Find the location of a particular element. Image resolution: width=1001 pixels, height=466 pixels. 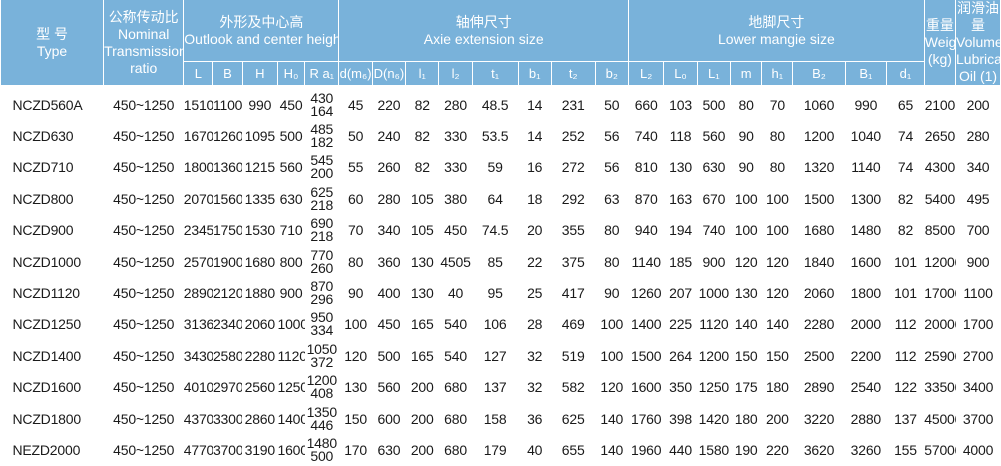

column-header: h₁ is located at coordinates (777, 73).